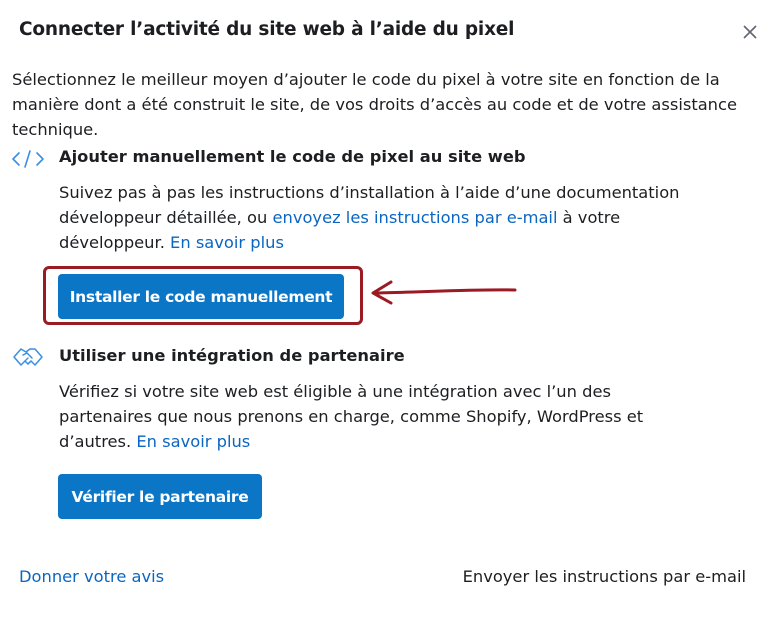 This screenshot has width=784, height=617. I want to click on verify-partner-button: Vérifier le partenaire, so click(160, 496).